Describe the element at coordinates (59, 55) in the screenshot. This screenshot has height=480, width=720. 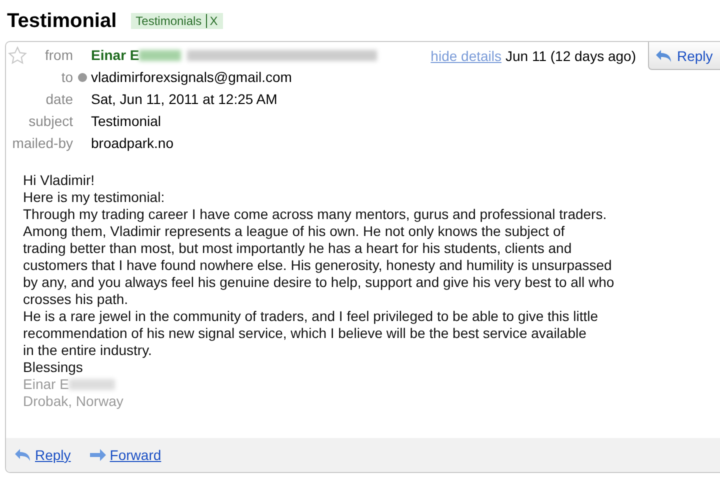
I see `field-label: from` at that location.